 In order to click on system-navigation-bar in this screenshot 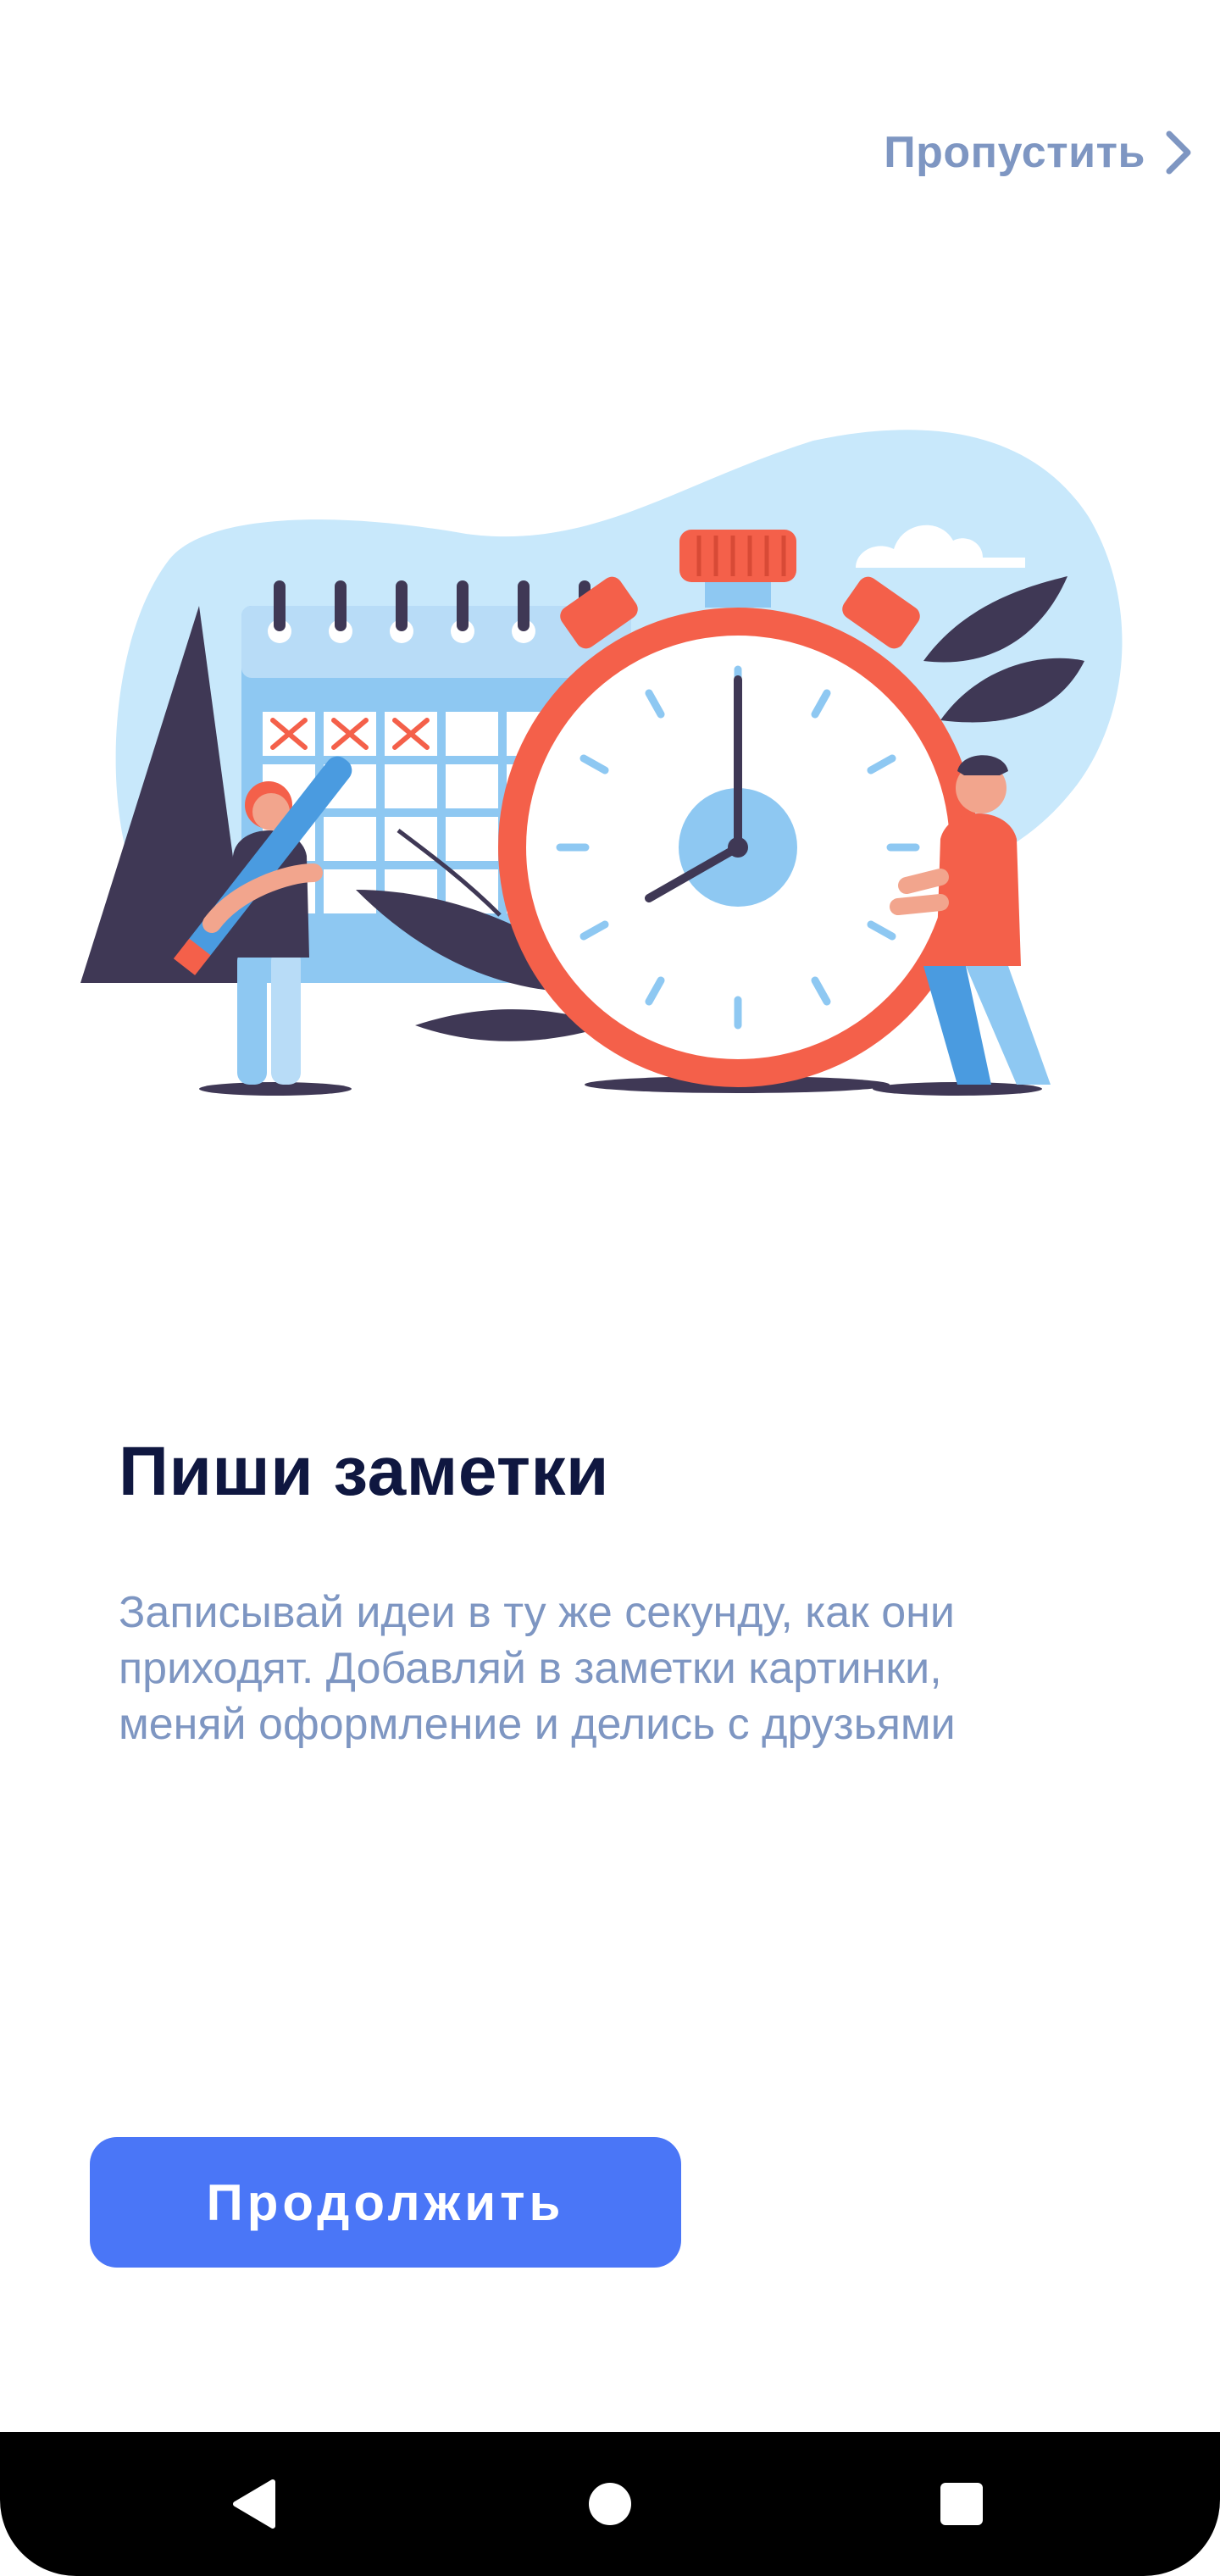, I will do `click(610, 2504)`.